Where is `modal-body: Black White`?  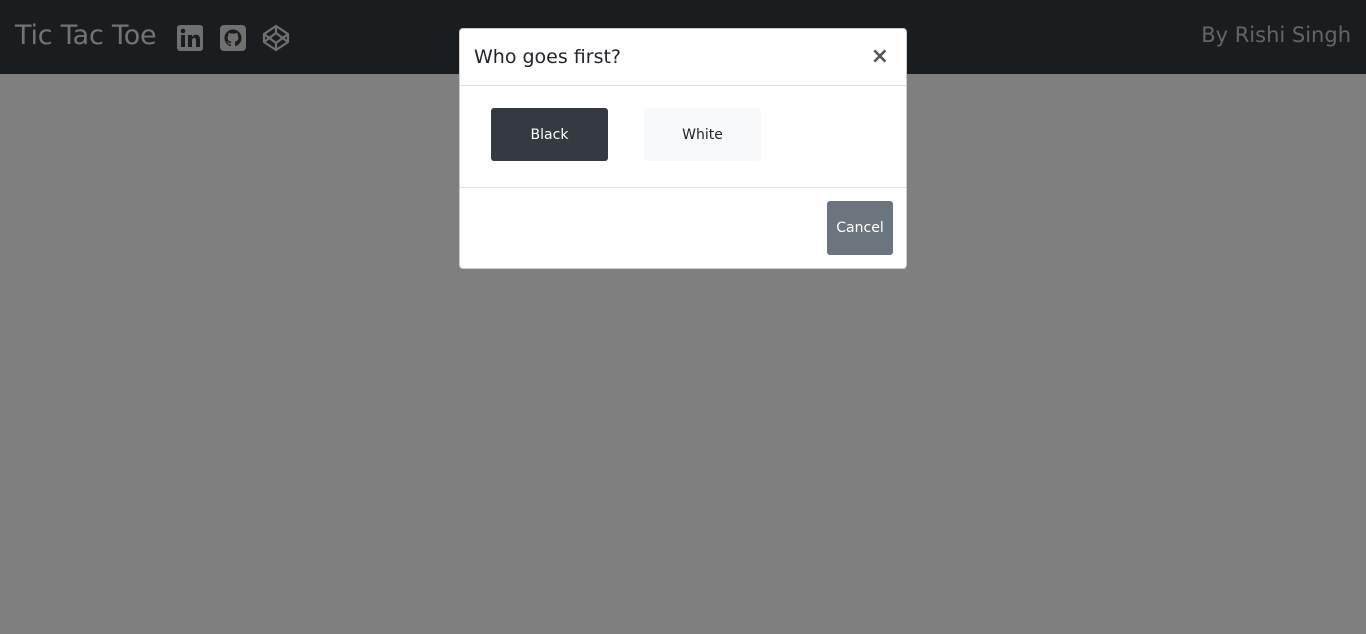 modal-body: Black White is located at coordinates (683, 137).